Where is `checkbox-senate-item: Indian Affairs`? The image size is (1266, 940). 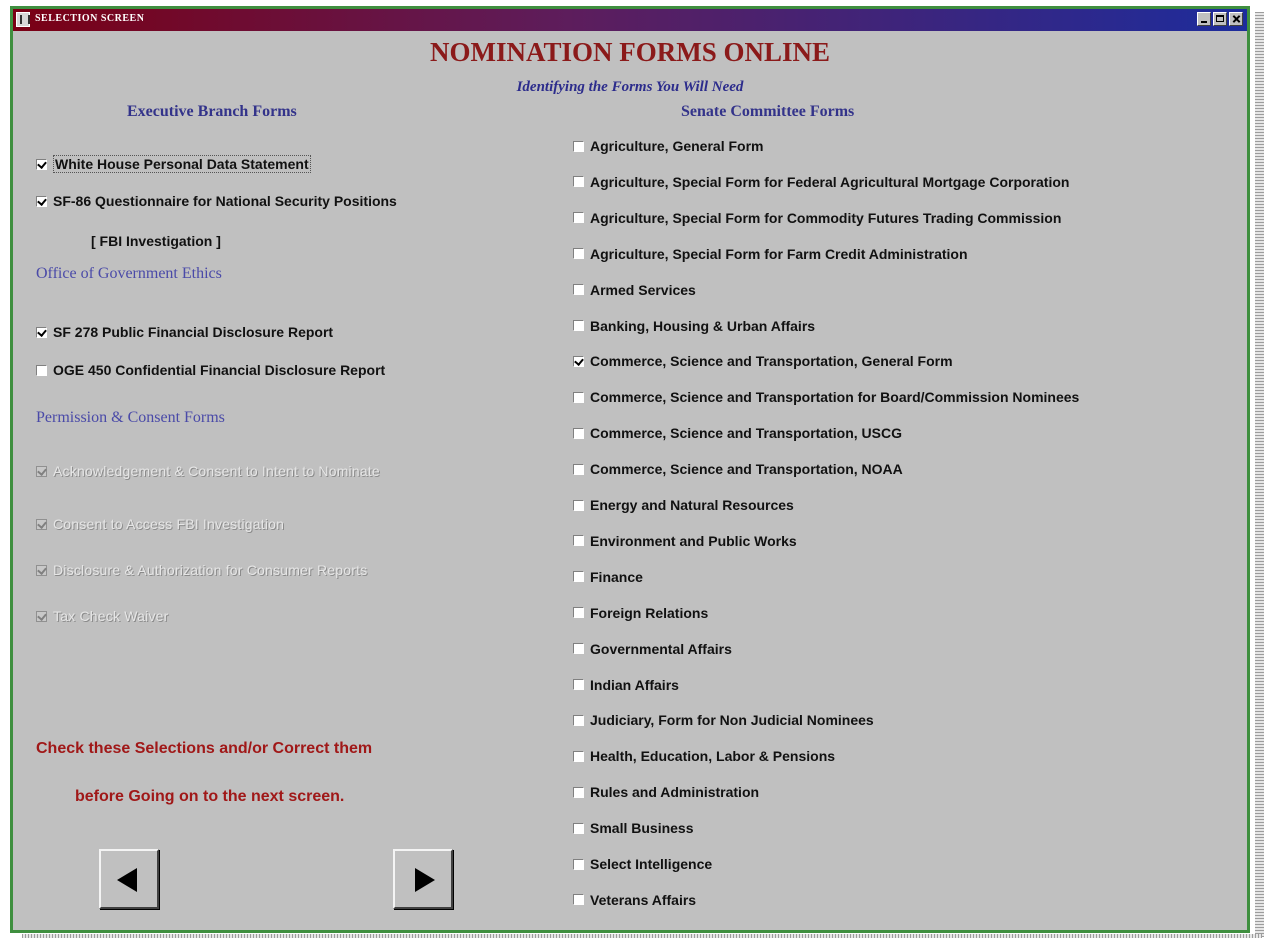
checkbox-senate-item: Indian Affairs is located at coordinates (626, 685).